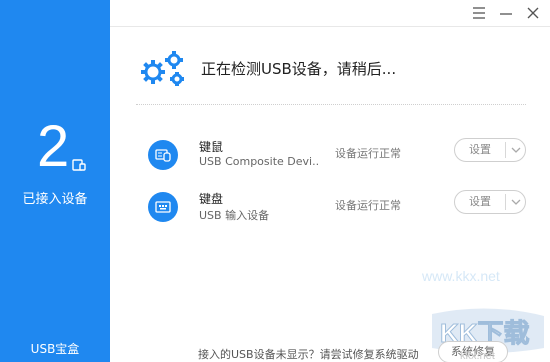  What do you see at coordinates (234, 215) in the screenshot?
I see `device-description: USB 输入设备` at bounding box center [234, 215].